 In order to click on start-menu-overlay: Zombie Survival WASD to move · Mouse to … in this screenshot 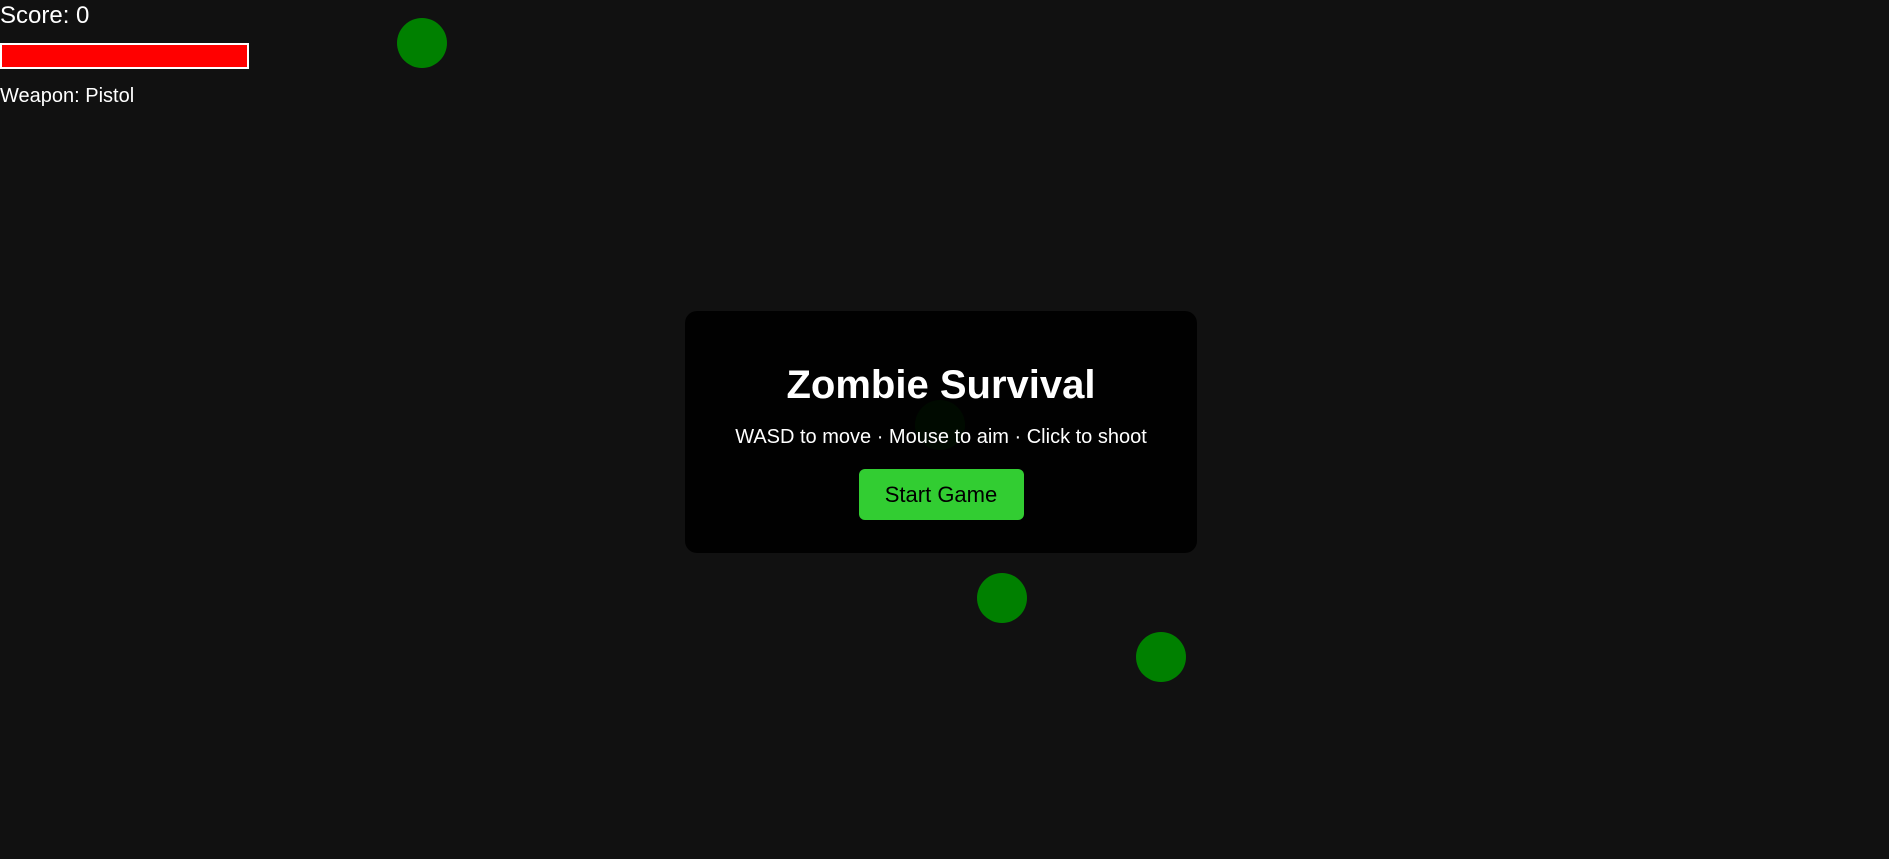, I will do `click(941, 432)`.